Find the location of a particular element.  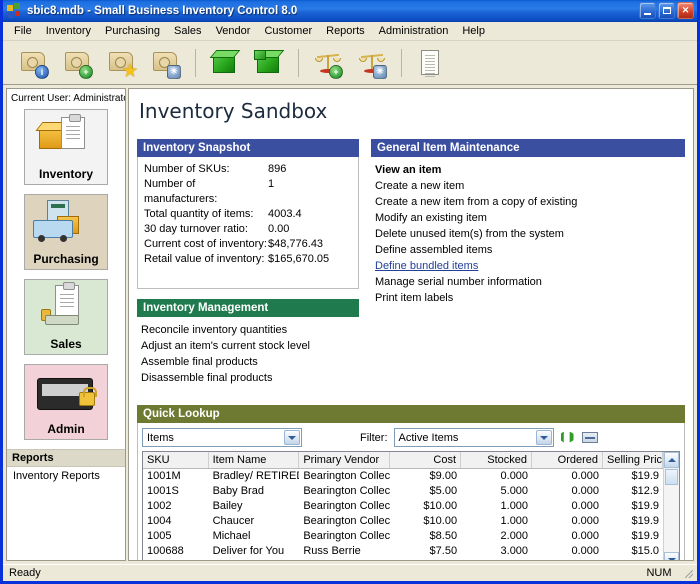

filter-select-value: Active Items is located at coordinates (428, 437).